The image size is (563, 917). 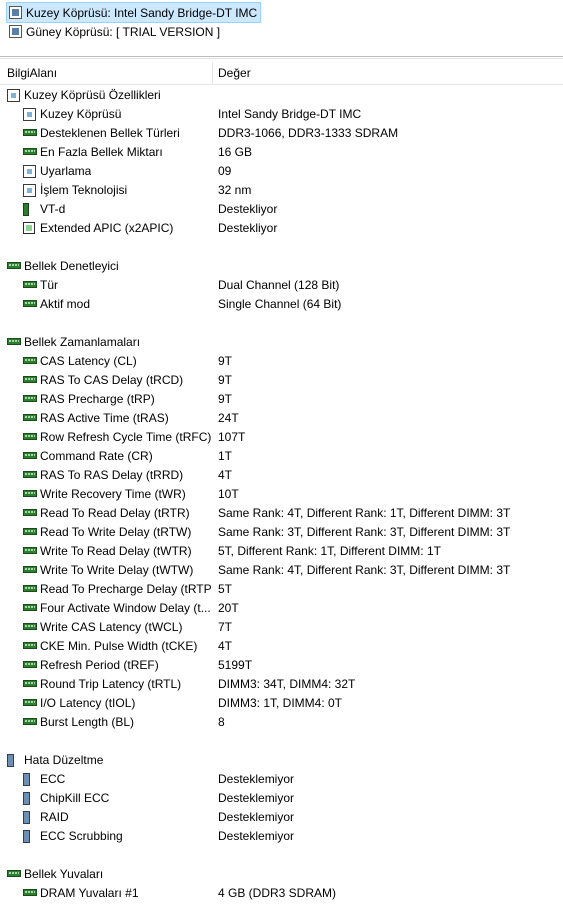 What do you see at coordinates (113, 494) in the screenshot?
I see `field-label: Write Recovery Time (tWR)` at bounding box center [113, 494].